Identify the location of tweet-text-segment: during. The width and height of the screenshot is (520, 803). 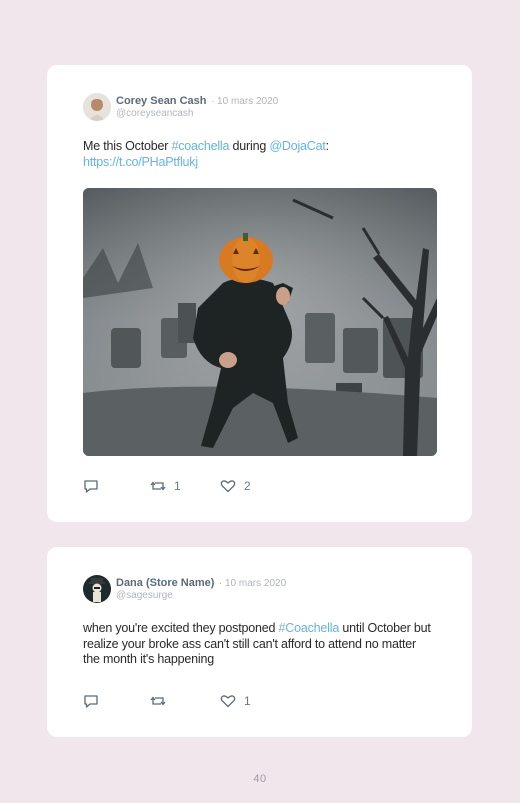
(249, 146).